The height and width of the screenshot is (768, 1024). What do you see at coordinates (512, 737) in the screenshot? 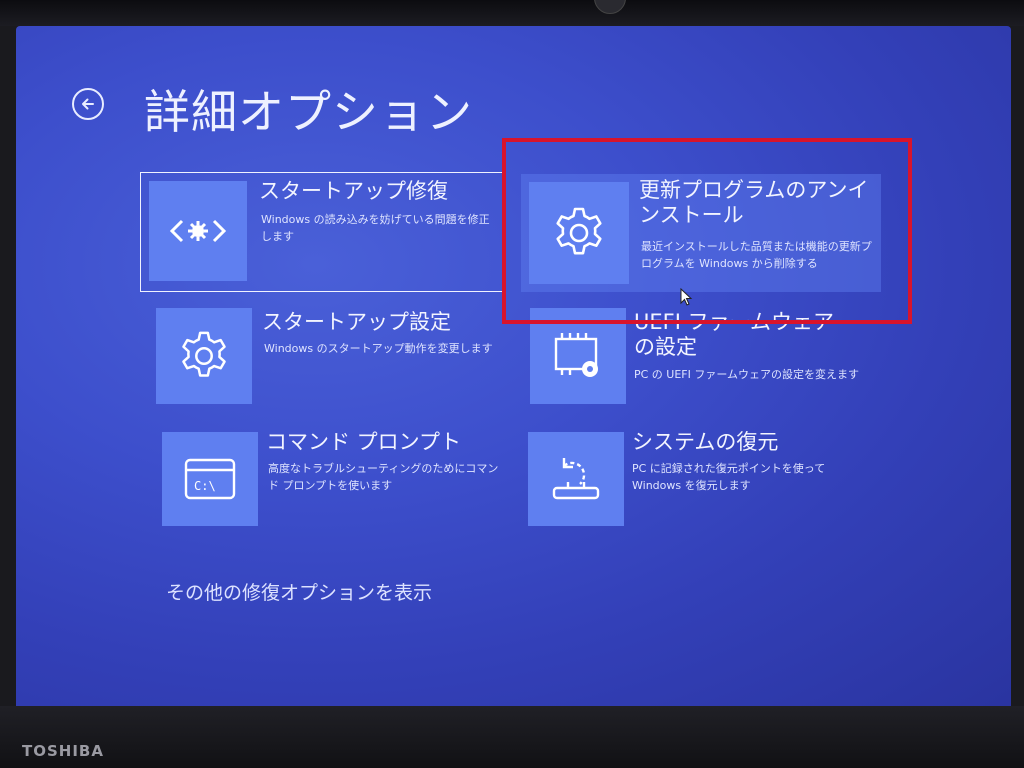
I see `monitor-bezel-bottom: TOSHIBA` at bounding box center [512, 737].